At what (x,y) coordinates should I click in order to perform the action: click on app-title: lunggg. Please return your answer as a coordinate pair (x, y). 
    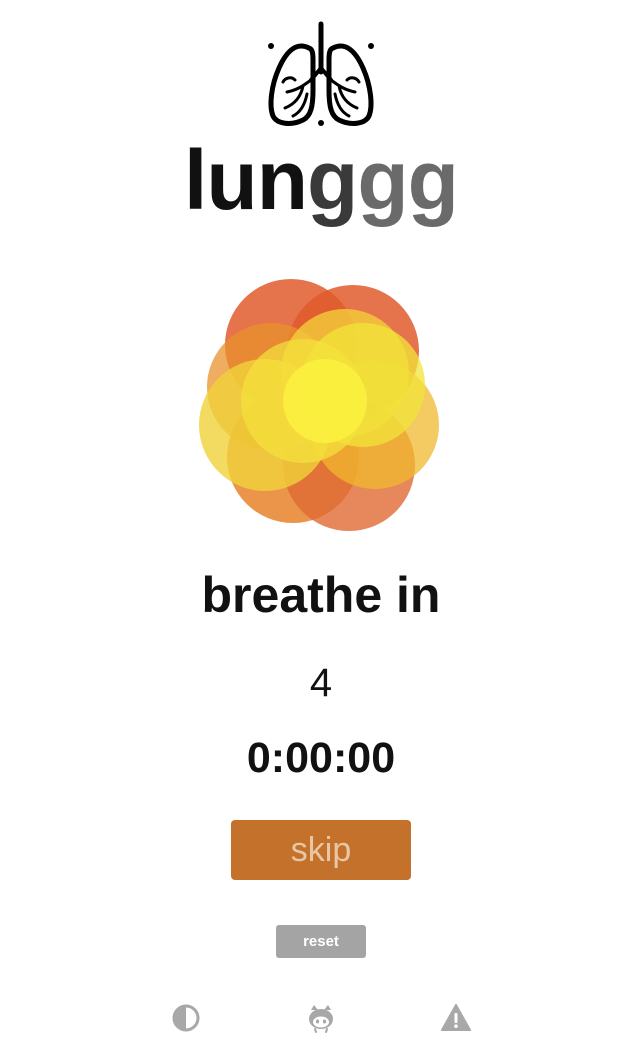
    Looking at the image, I should click on (321, 180).